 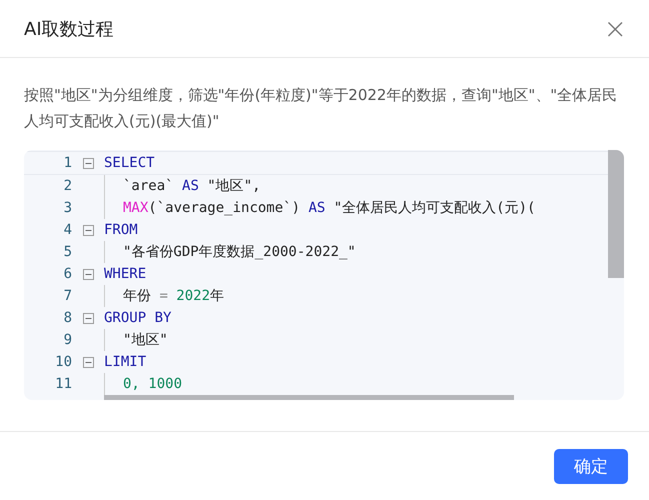 What do you see at coordinates (125, 274) in the screenshot?
I see `code-line: WHERE` at bounding box center [125, 274].